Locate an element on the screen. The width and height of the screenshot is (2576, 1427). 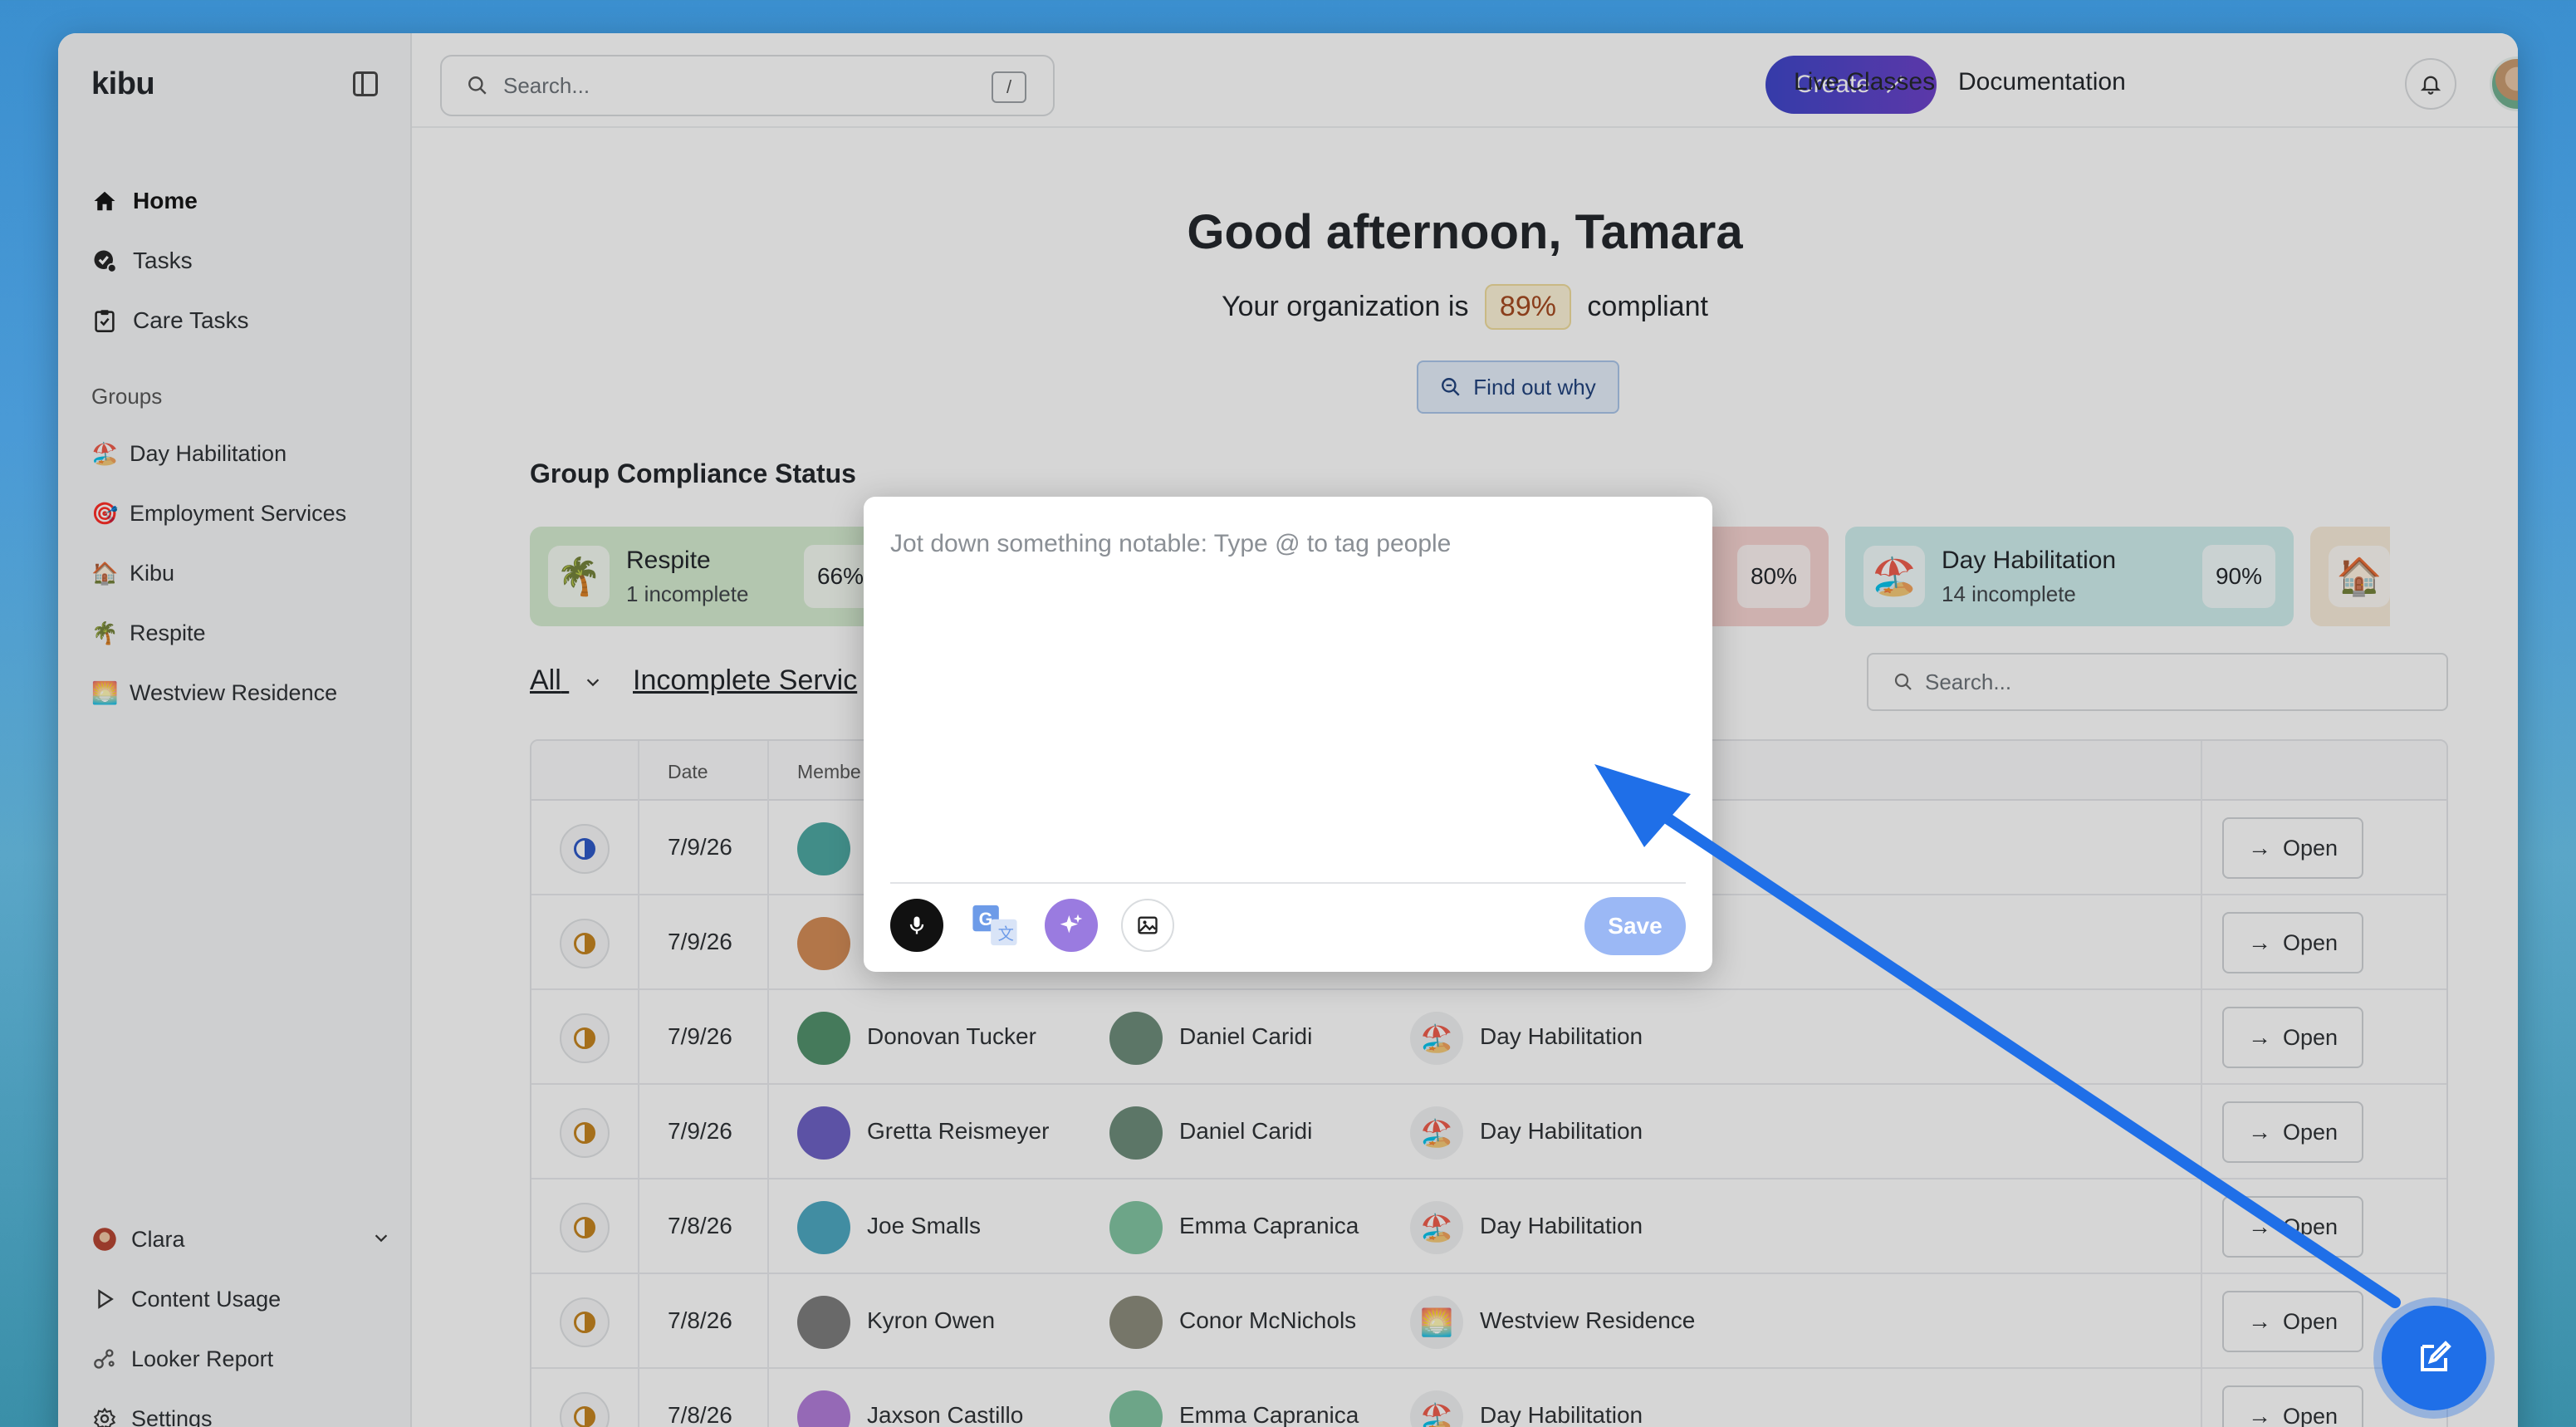
ai-sparkle-icon is located at coordinates (1071, 925).